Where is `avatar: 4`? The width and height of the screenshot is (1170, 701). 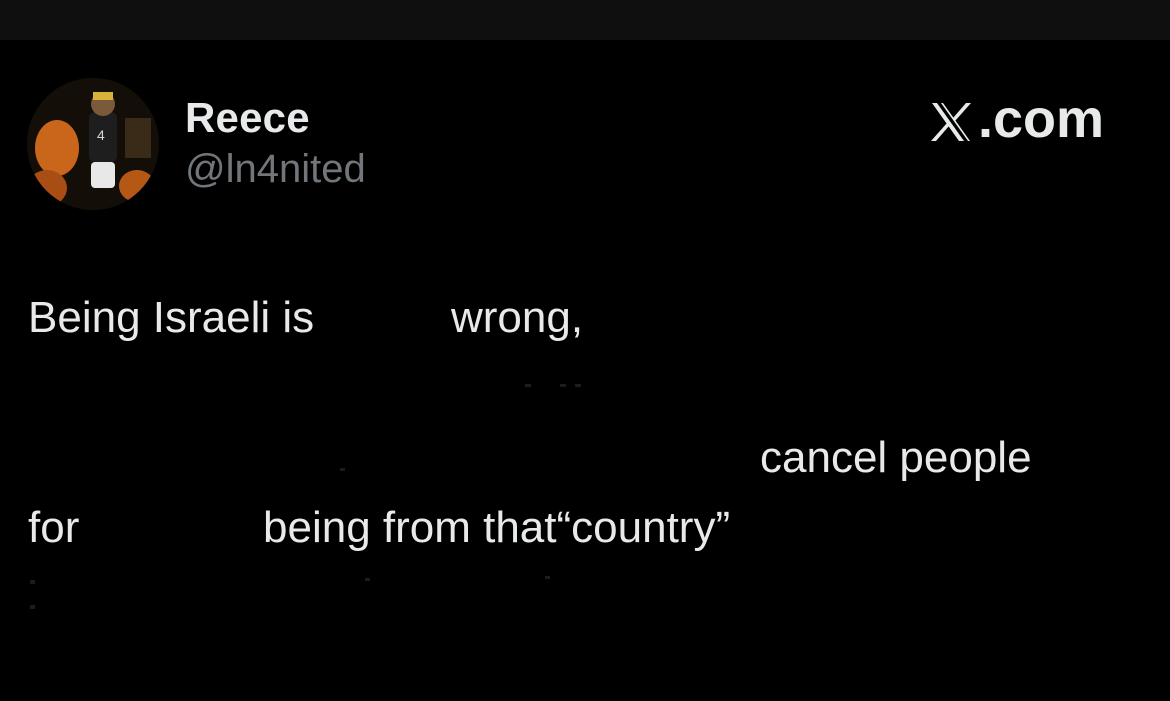 avatar: 4 is located at coordinates (93, 144).